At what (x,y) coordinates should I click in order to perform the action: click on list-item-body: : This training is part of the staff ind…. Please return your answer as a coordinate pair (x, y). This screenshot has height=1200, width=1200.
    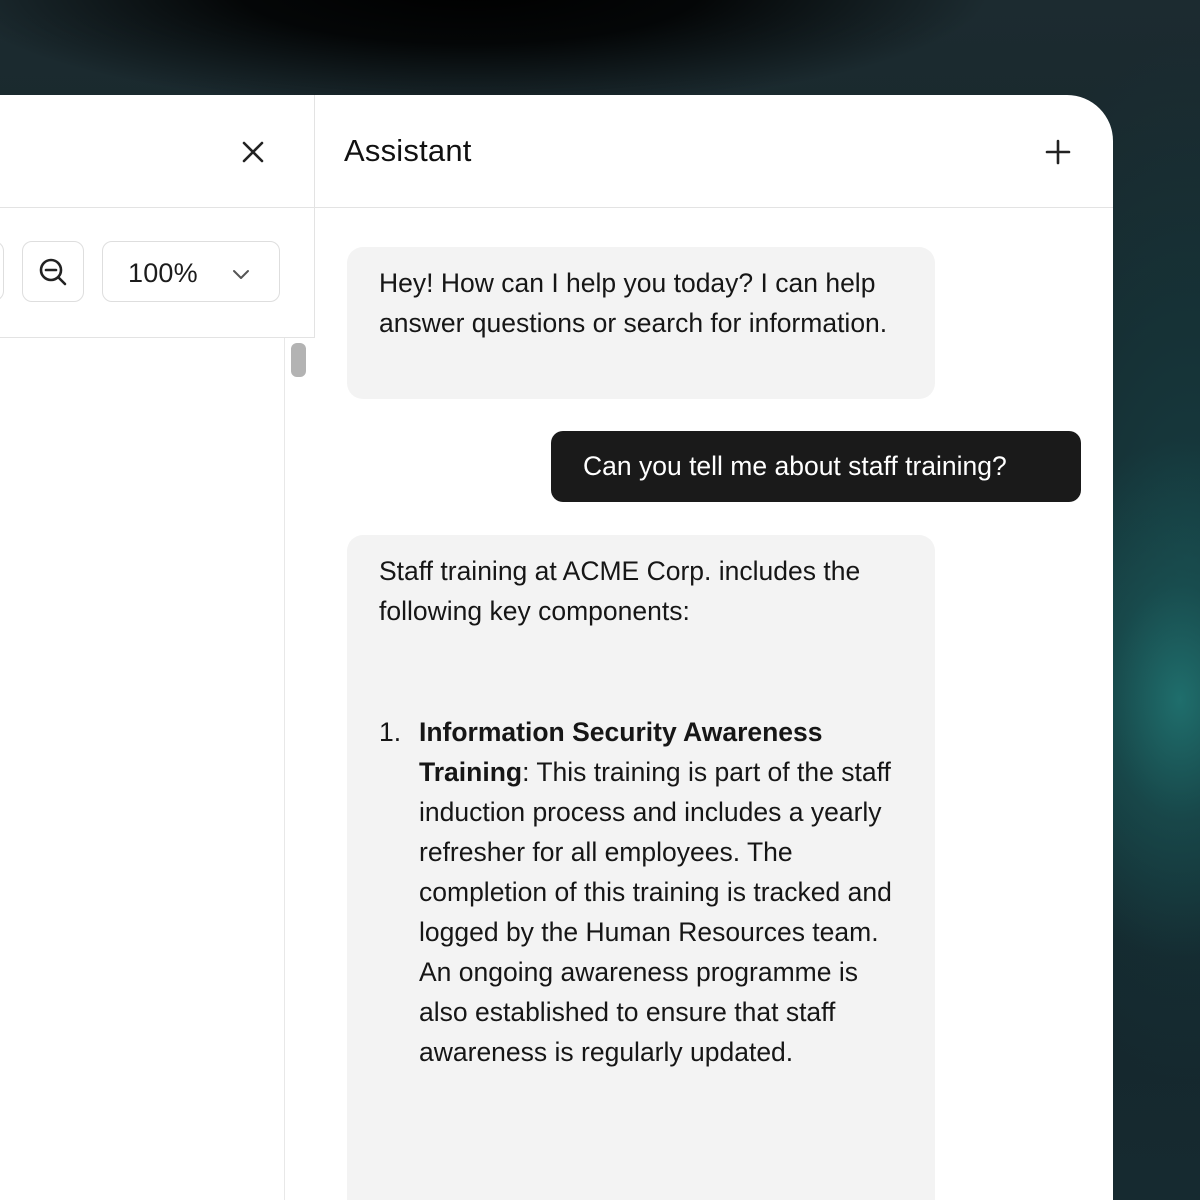
    Looking at the image, I should click on (655, 912).